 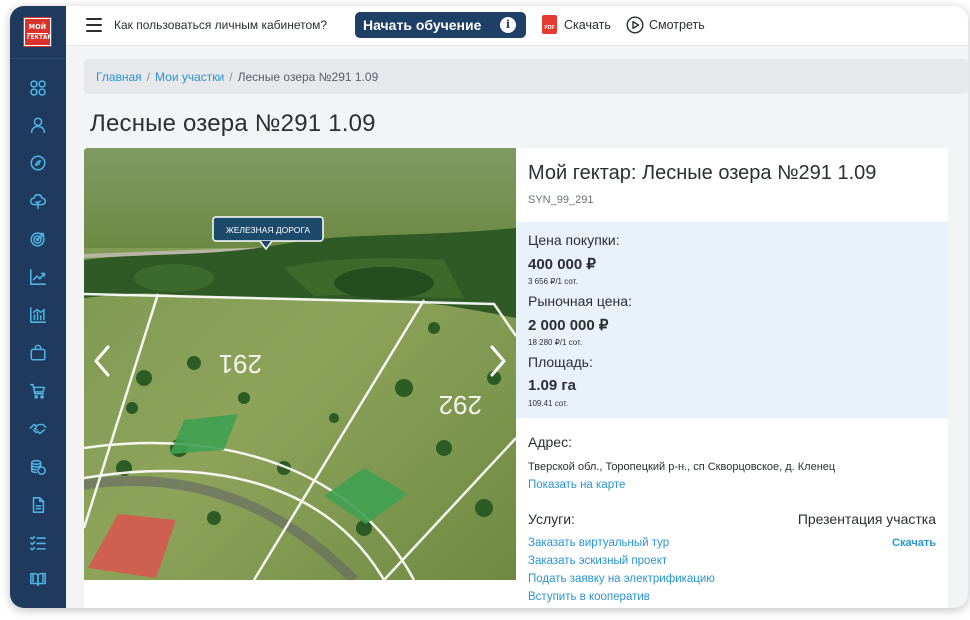 What do you see at coordinates (580, 301) in the screenshot?
I see `market-price-label: Рыночная цена:` at bounding box center [580, 301].